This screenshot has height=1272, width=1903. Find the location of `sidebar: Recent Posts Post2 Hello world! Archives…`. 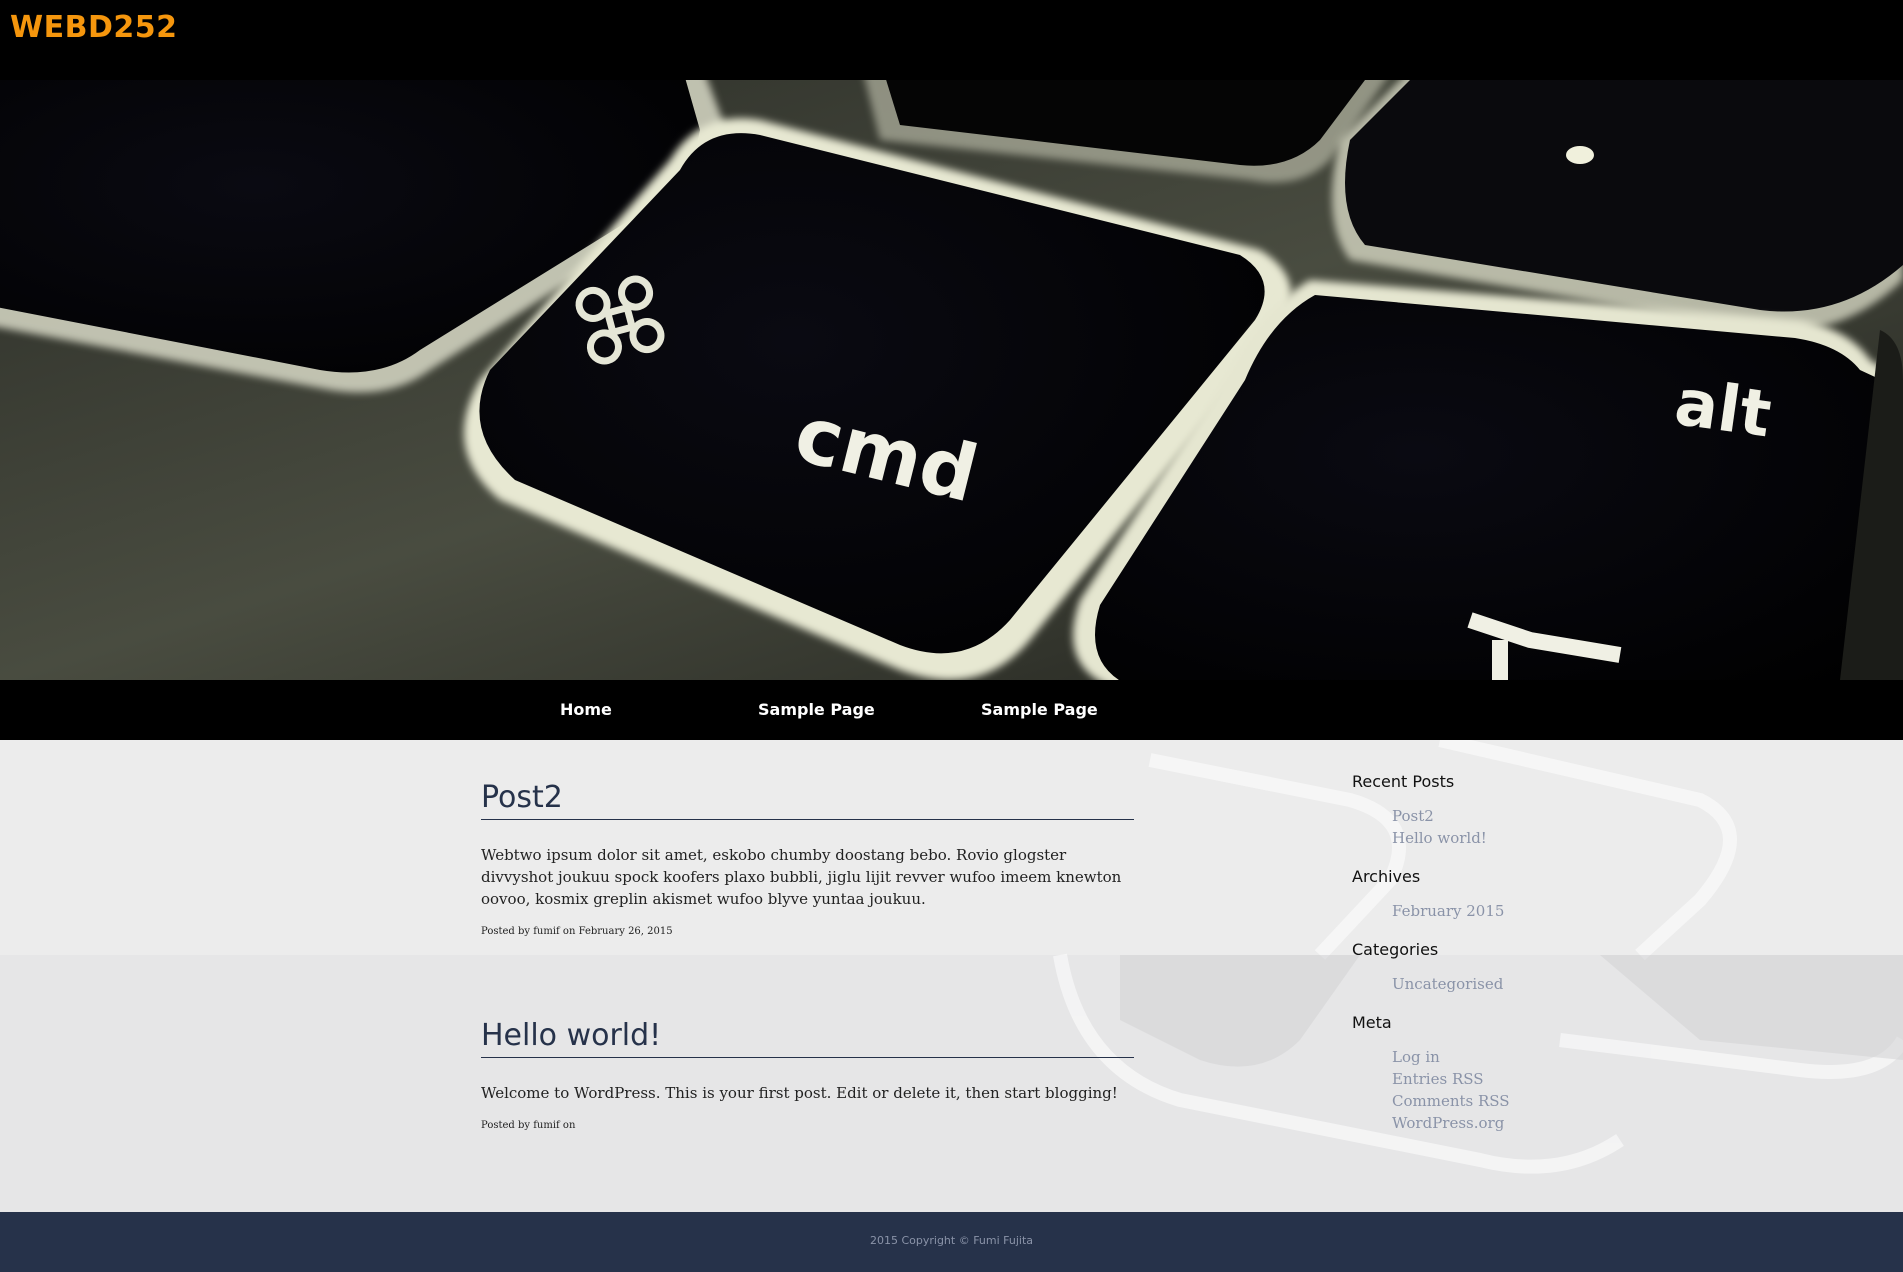

sidebar: Recent Posts Post2 Hello world! Archives… is located at coordinates (1502, 962).